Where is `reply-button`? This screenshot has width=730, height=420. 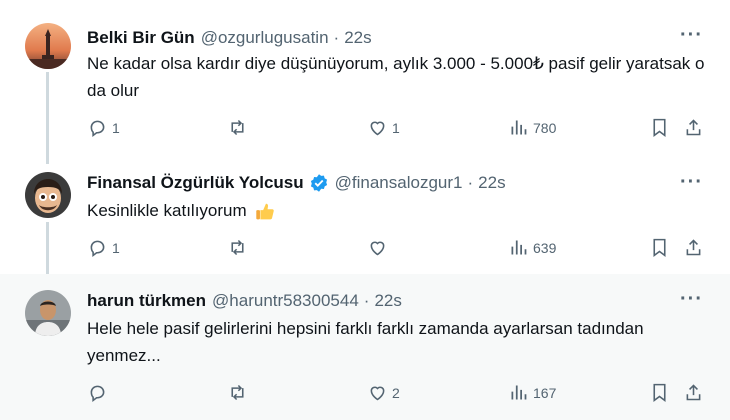
reply-button is located at coordinates (99, 392).